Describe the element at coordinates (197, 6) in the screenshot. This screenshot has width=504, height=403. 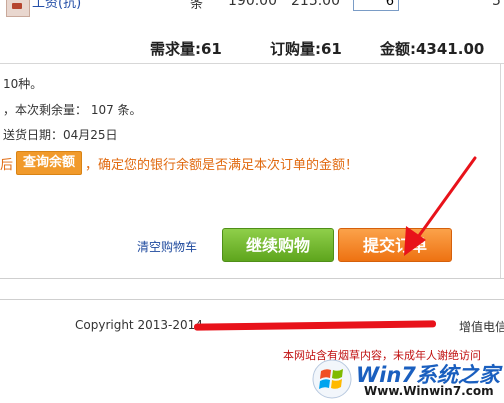
I see `product-unit: 条` at that location.